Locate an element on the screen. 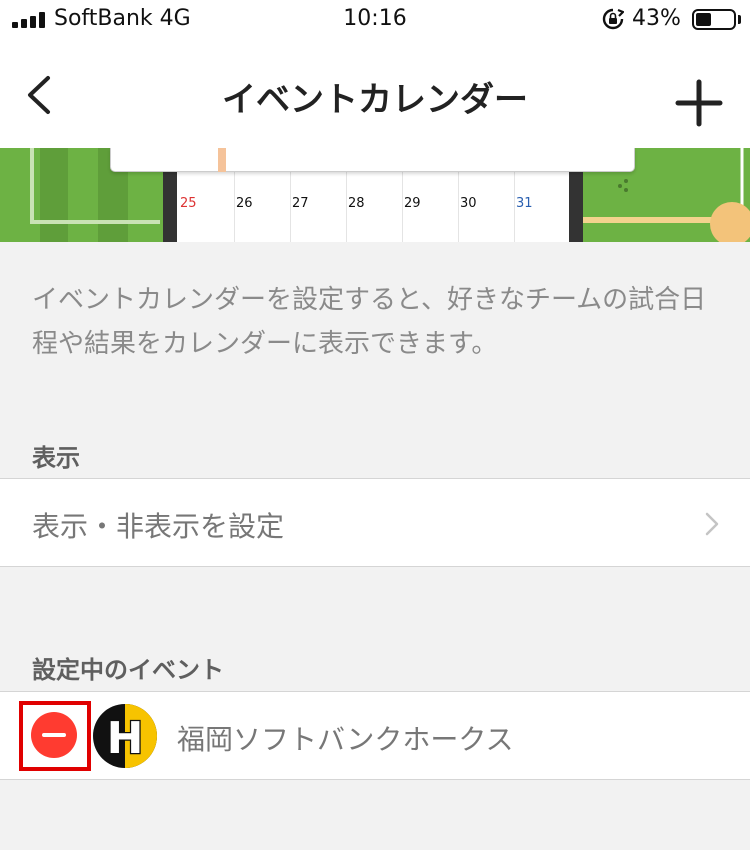 The image size is (750, 850). section-header-display: 表示 is located at coordinates (56, 458).